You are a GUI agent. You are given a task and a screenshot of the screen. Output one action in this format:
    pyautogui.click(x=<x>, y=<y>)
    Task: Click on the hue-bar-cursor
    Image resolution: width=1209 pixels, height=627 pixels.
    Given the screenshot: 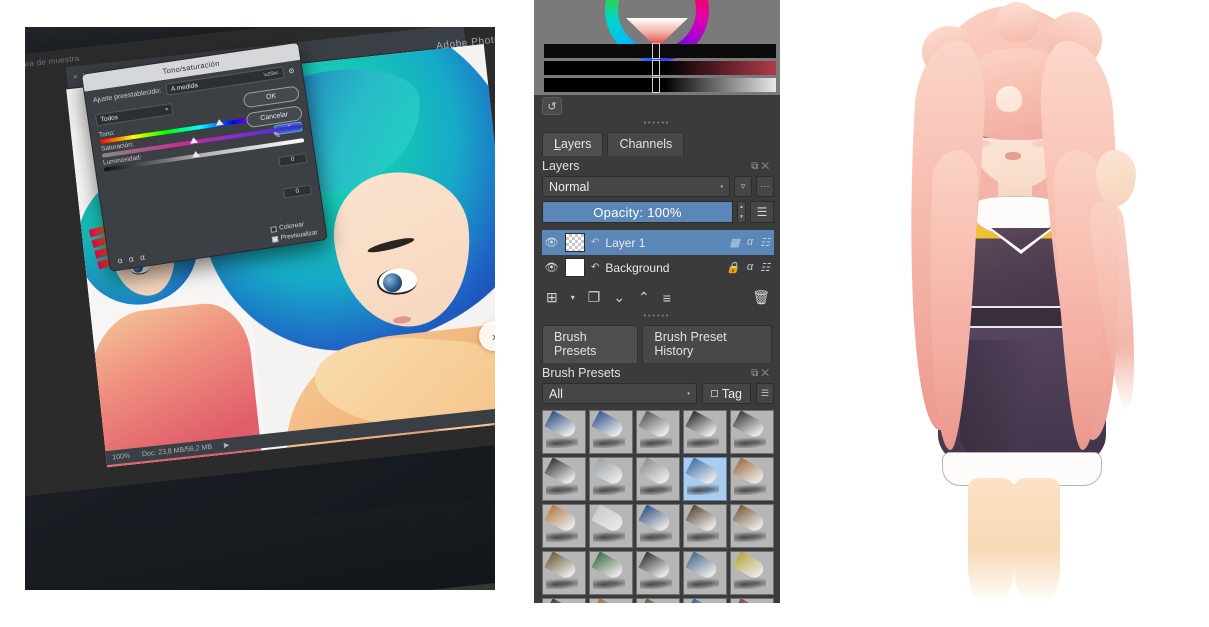 What is the action you would take?
    pyautogui.click(x=656, y=51)
    